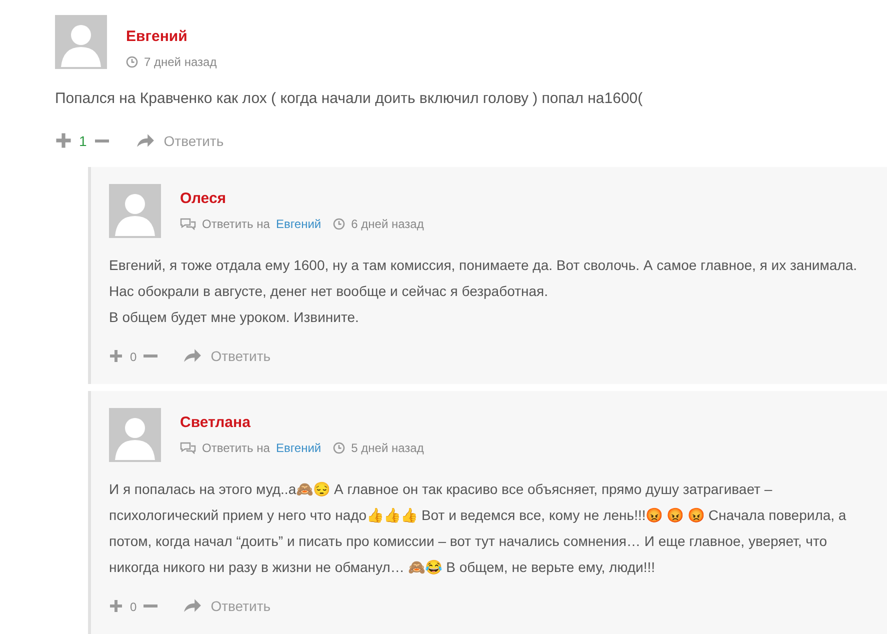 The image size is (887, 634). What do you see at coordinates (234, 317) in the screenshot?
I see `comment-text: В общем будет мне уроком. Извините.` at bounding box center [234, 317].